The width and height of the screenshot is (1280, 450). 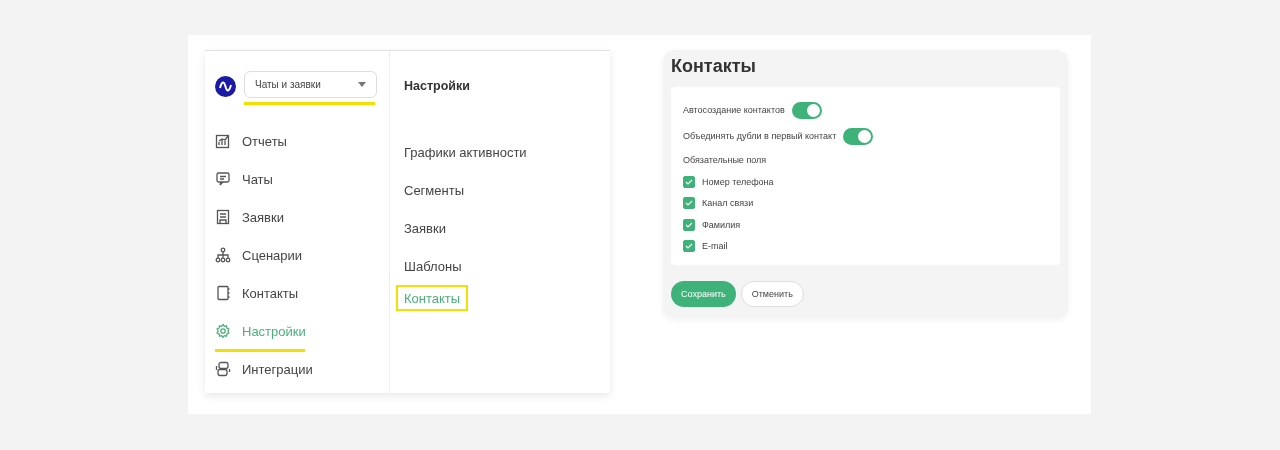 What do you see at coordinates (725, 160) in the screenshot?
I see `section-label: Обязательные поля` at bounding box center [725, 160].